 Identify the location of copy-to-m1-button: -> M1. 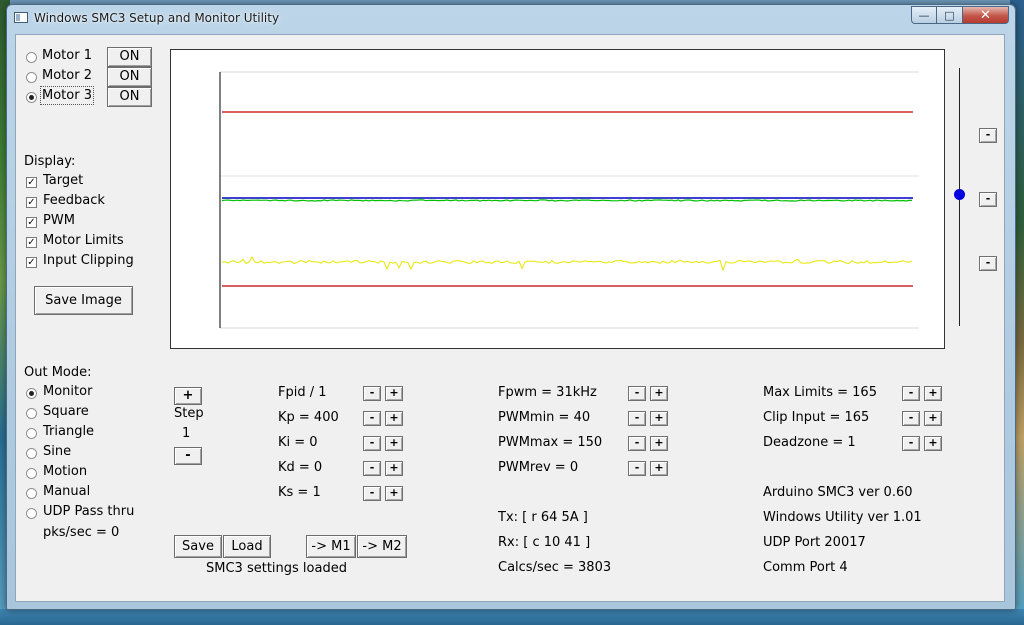
(331, 546).